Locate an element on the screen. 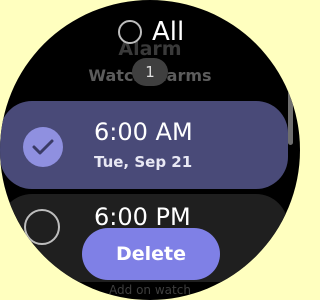  add-on-watch-label: Add on watch is located at coordinates (150, 290).